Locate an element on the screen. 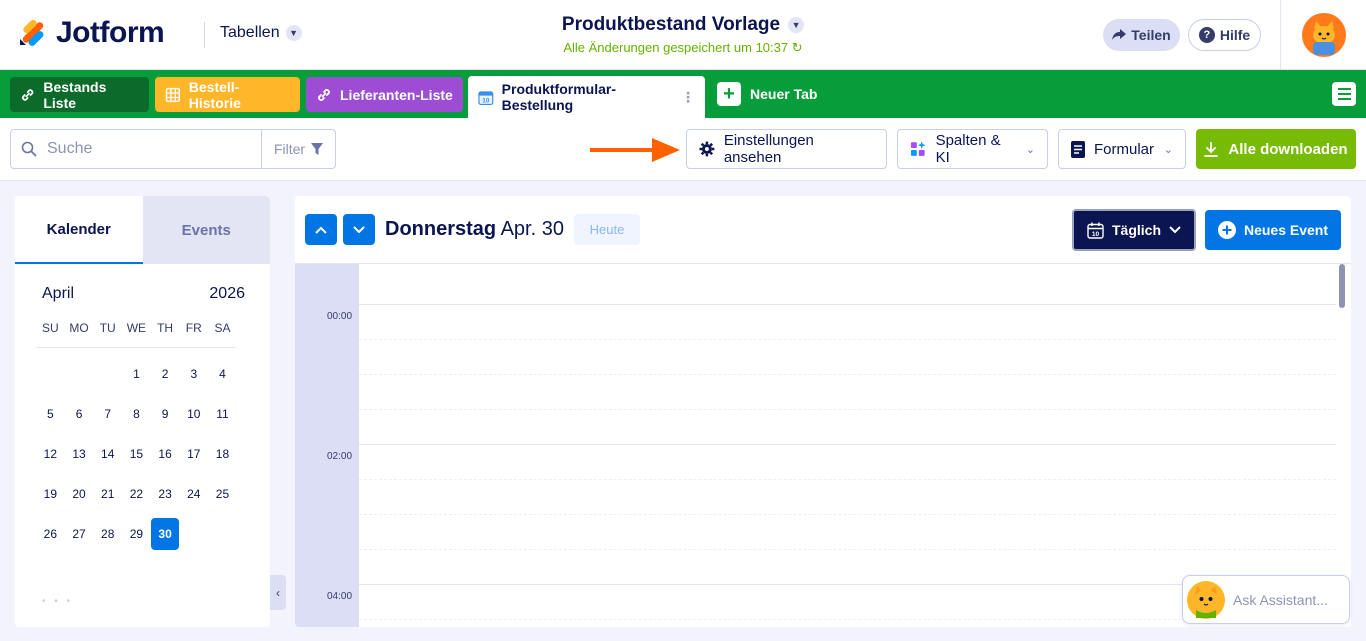 Image resolution: width=1366 pixels, height=641 pixels. calendar-day: 29 is located at coordinates (136, 534).